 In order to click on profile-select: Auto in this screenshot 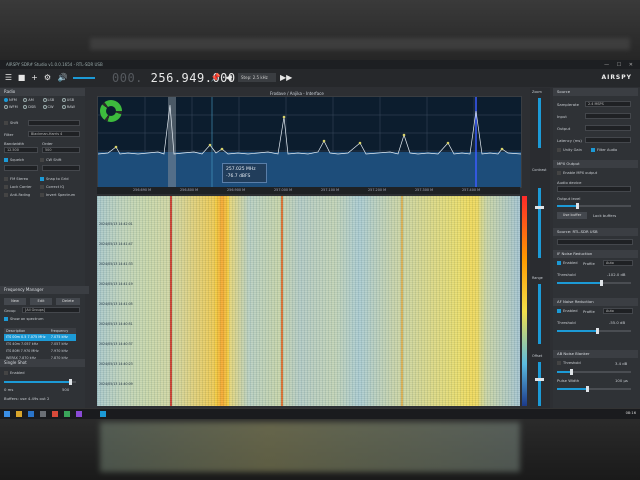, I will do `click(618, 263)`.